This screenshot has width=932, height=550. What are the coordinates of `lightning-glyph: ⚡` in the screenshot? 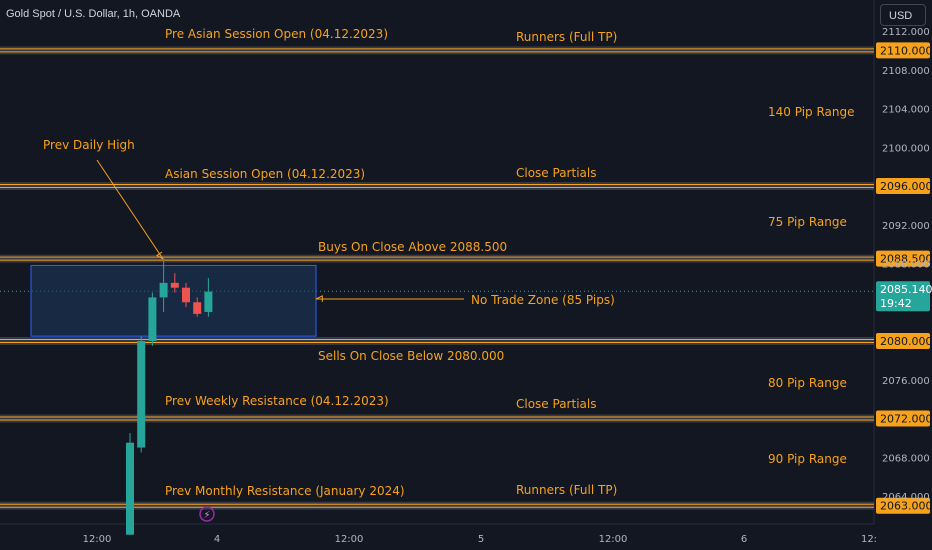 It's located at (207, 515).